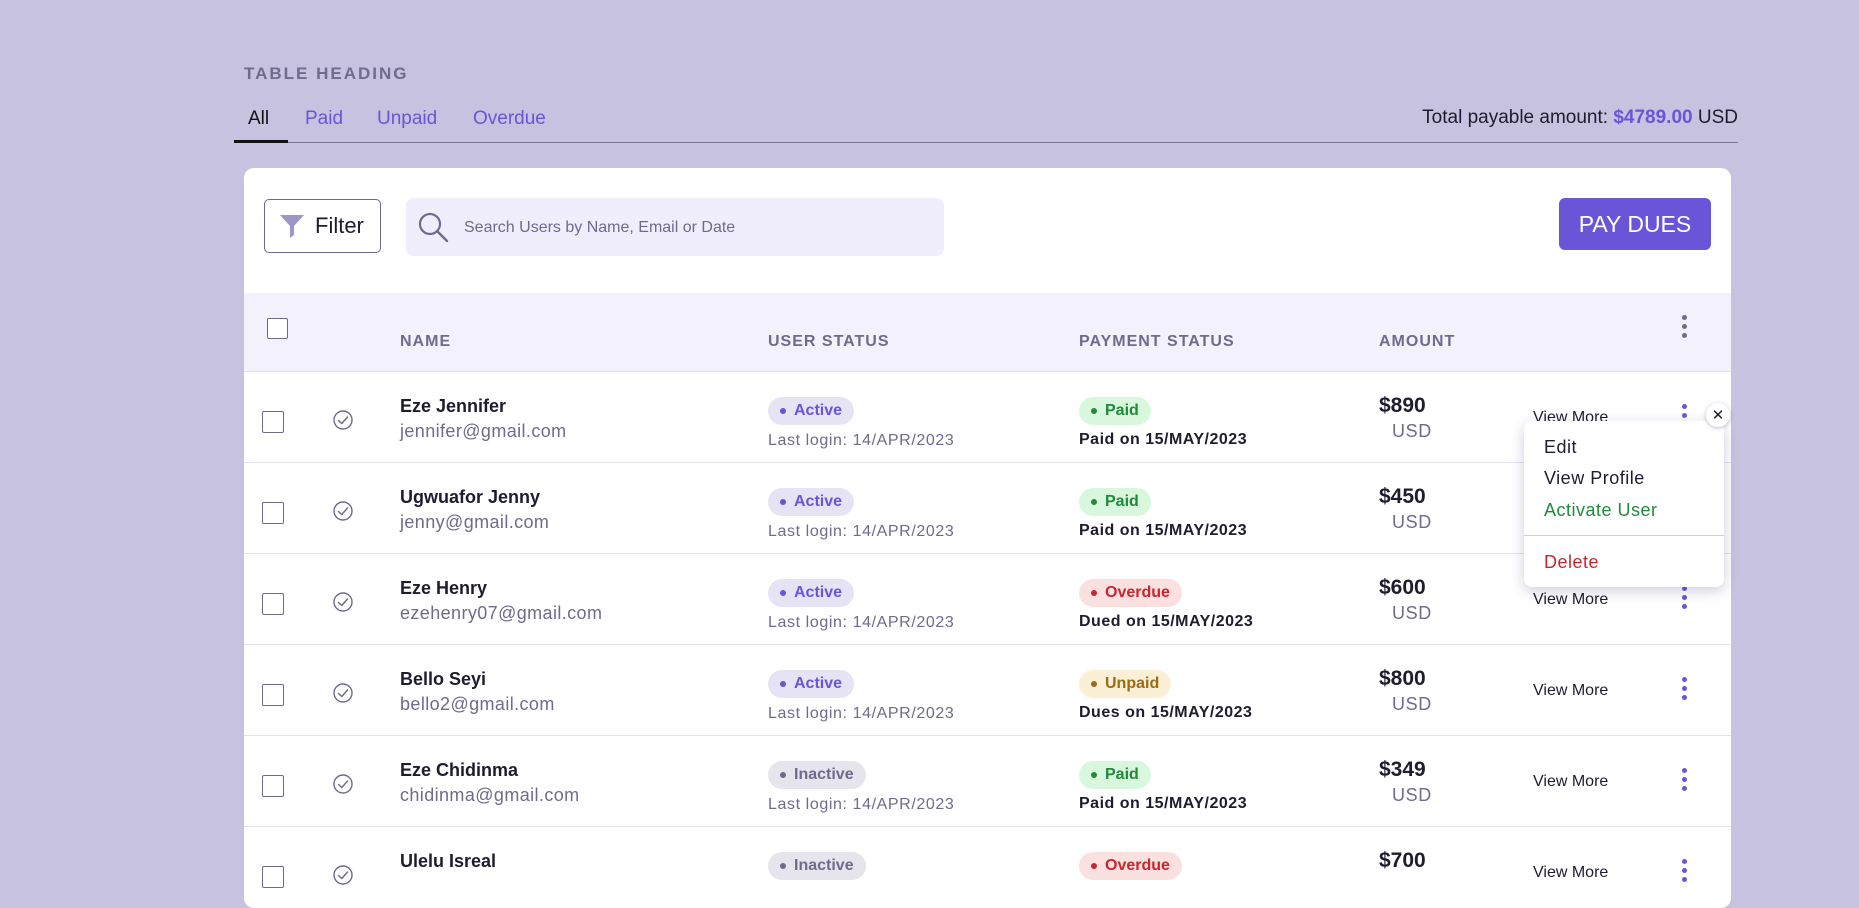 This screenshot has width=1859, height=908. What do you see at coordinates (1132, 683) in the screenshot?
I see `payment-status-label: Unpaid` at bounding box center [1132, 683].